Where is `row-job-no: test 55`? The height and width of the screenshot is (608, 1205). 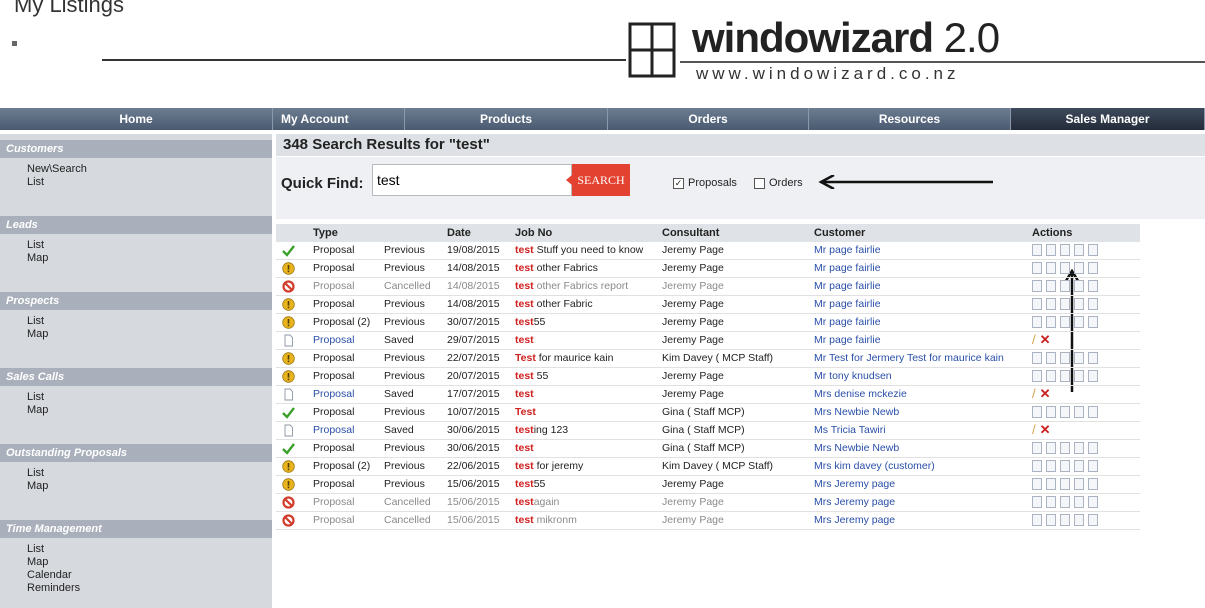
row-job-no: test 55 is located at coordinates (531, 376).